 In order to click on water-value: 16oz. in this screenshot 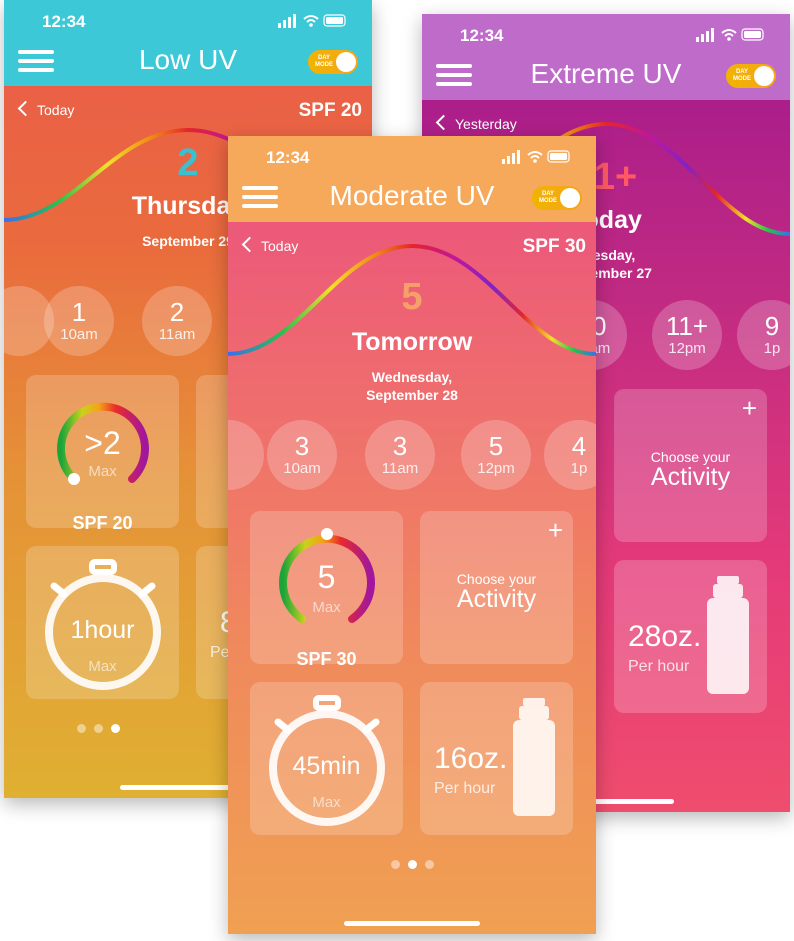, I will do `click(471, 758)`.